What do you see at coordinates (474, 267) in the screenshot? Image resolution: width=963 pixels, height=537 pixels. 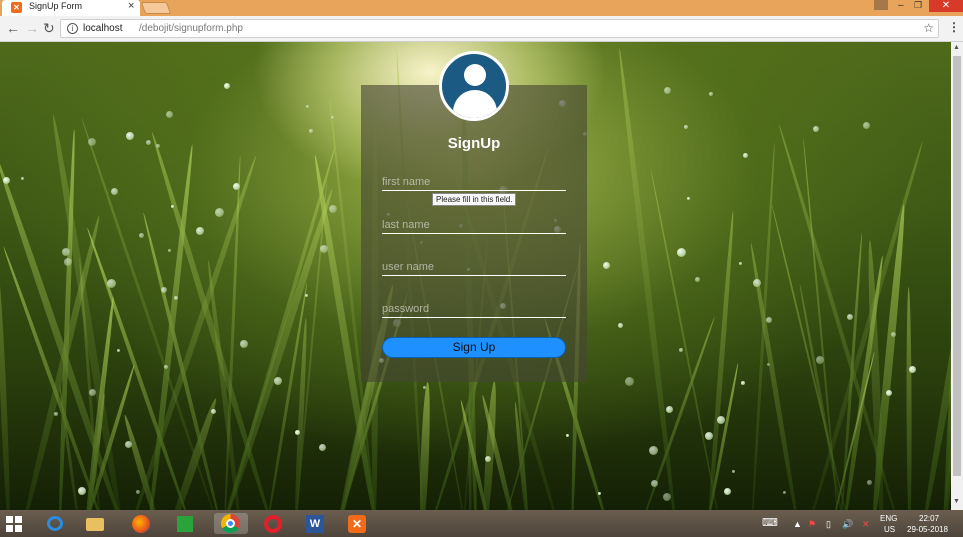 I see `user-name-field` at bounding box center [474, 267].